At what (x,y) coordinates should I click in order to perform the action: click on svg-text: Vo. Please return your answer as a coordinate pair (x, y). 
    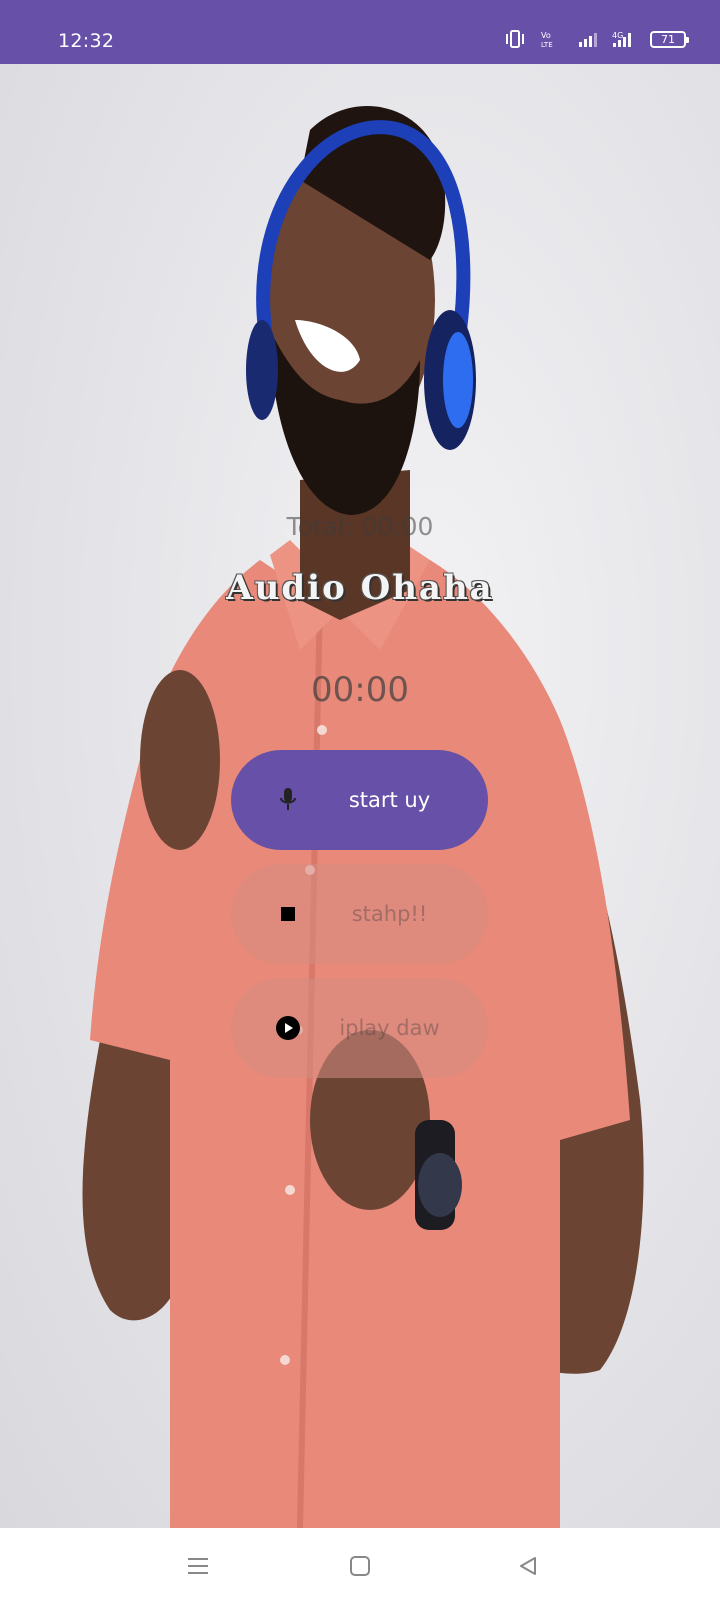
    Looking at the image, I should click on (546, 35).